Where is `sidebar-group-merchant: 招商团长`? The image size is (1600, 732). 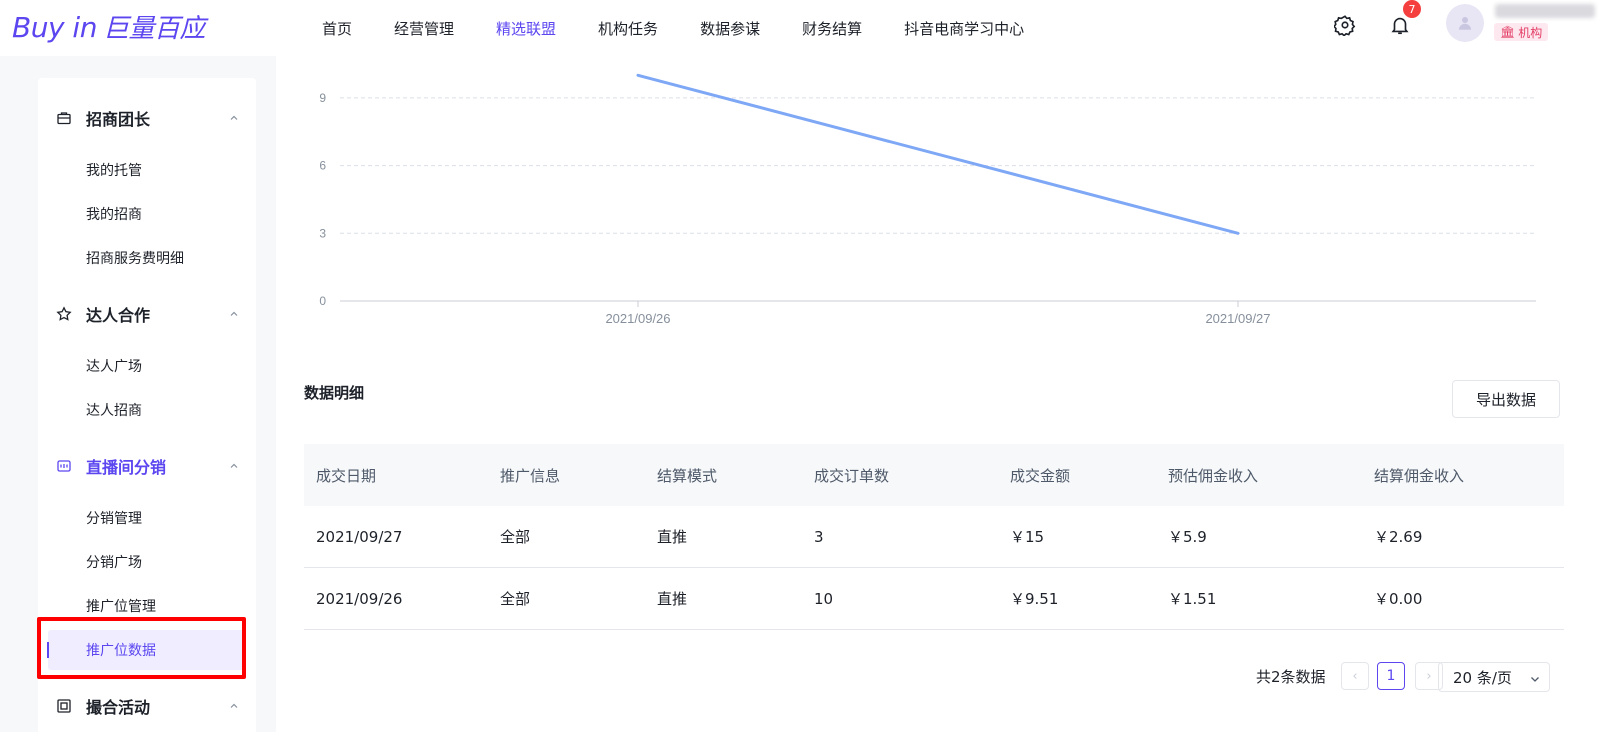 sidebar-group-merchant: 招商团长 is located at coordinates (147, 118).